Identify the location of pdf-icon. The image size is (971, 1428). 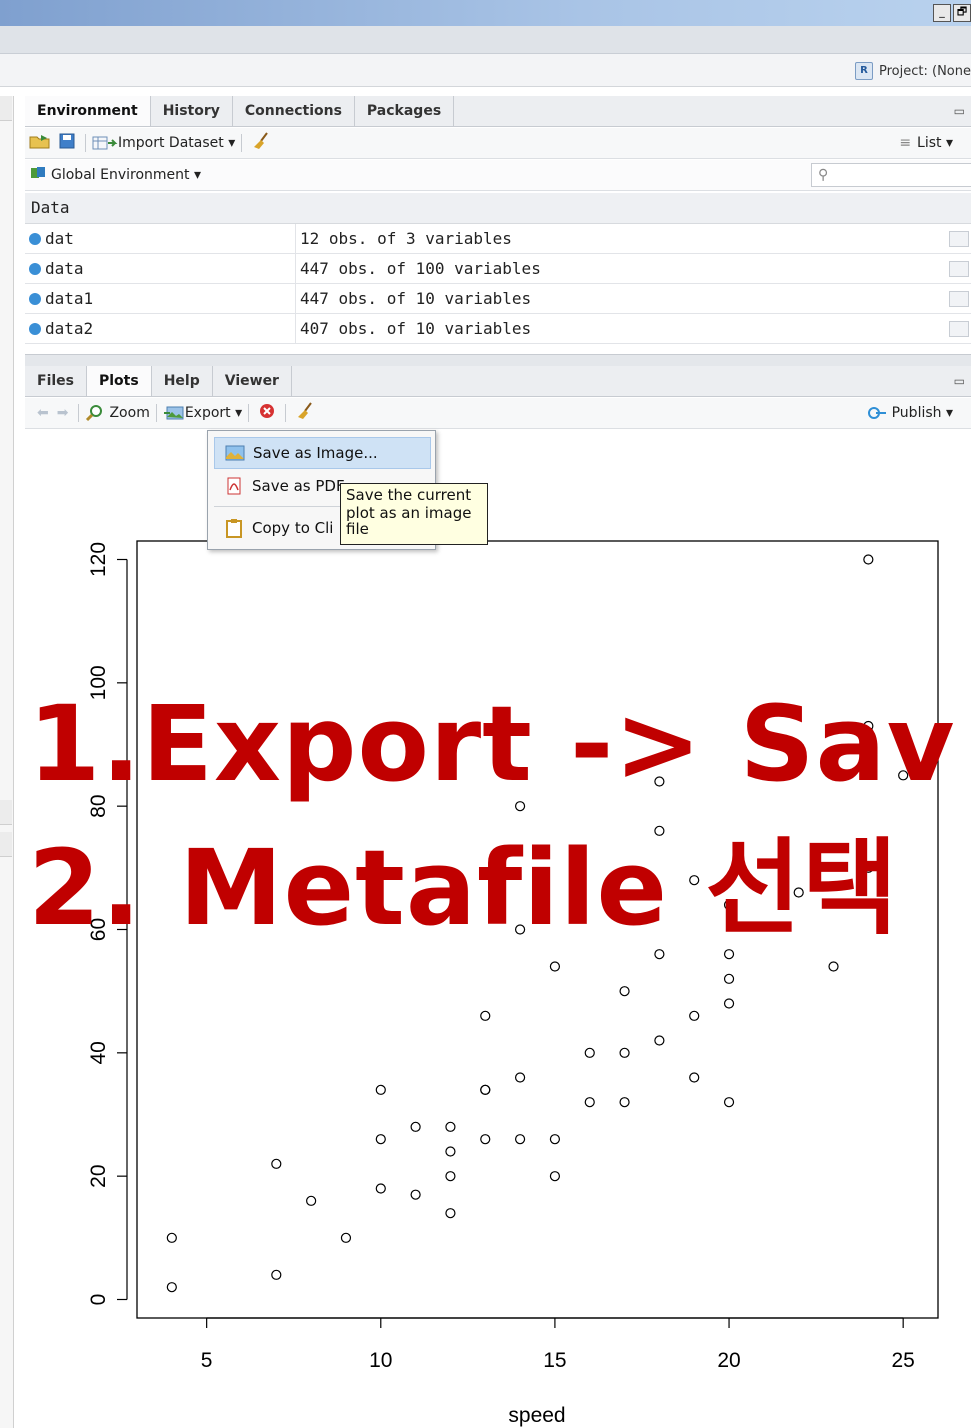
(234, 486).